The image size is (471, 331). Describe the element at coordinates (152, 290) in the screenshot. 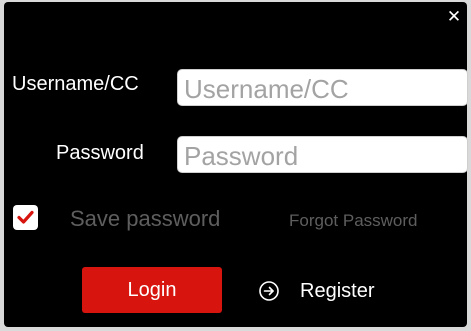

I see `login-button: Login` at that location.